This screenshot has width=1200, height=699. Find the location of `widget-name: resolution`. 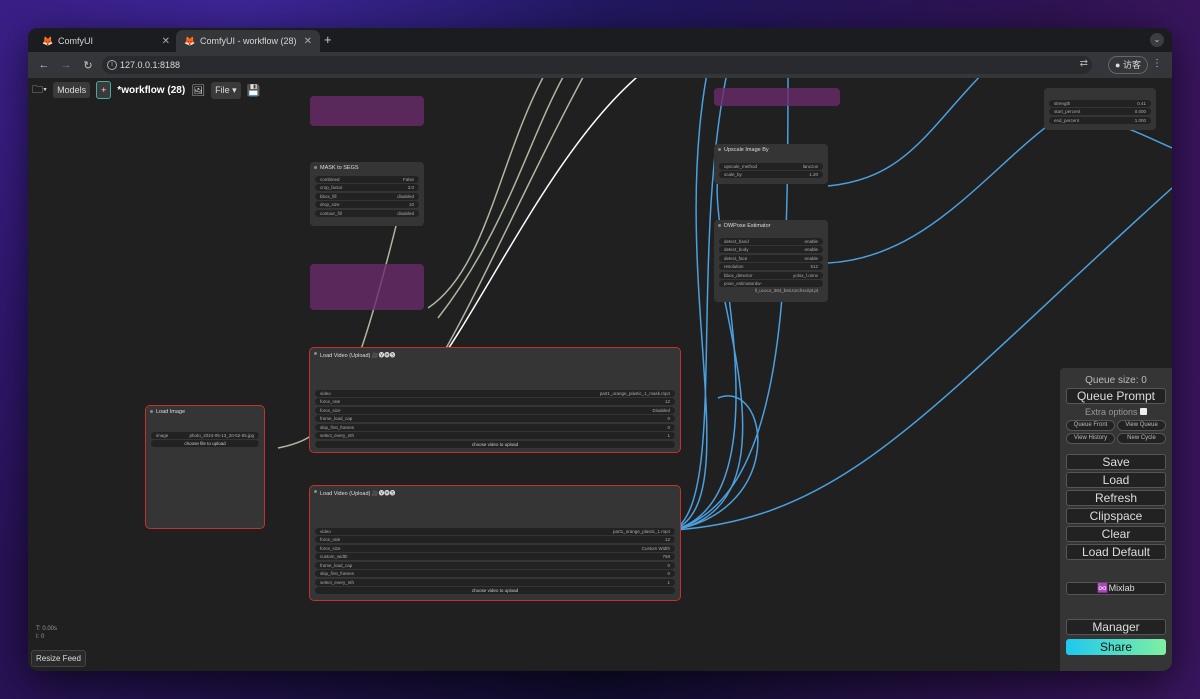

widget-name: resolution is located at coordinates (734, 266).